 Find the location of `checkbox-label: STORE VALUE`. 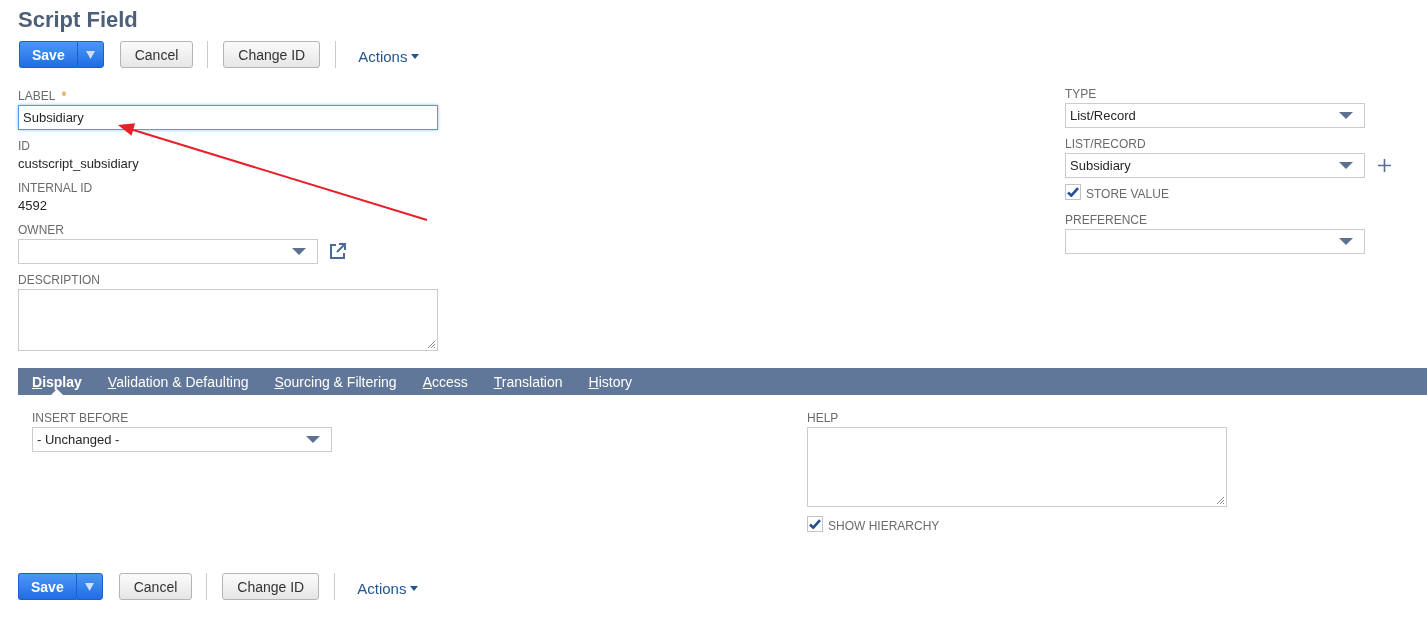

checkbox-label: STORE VALUE is located at coordinates (1127, 194).